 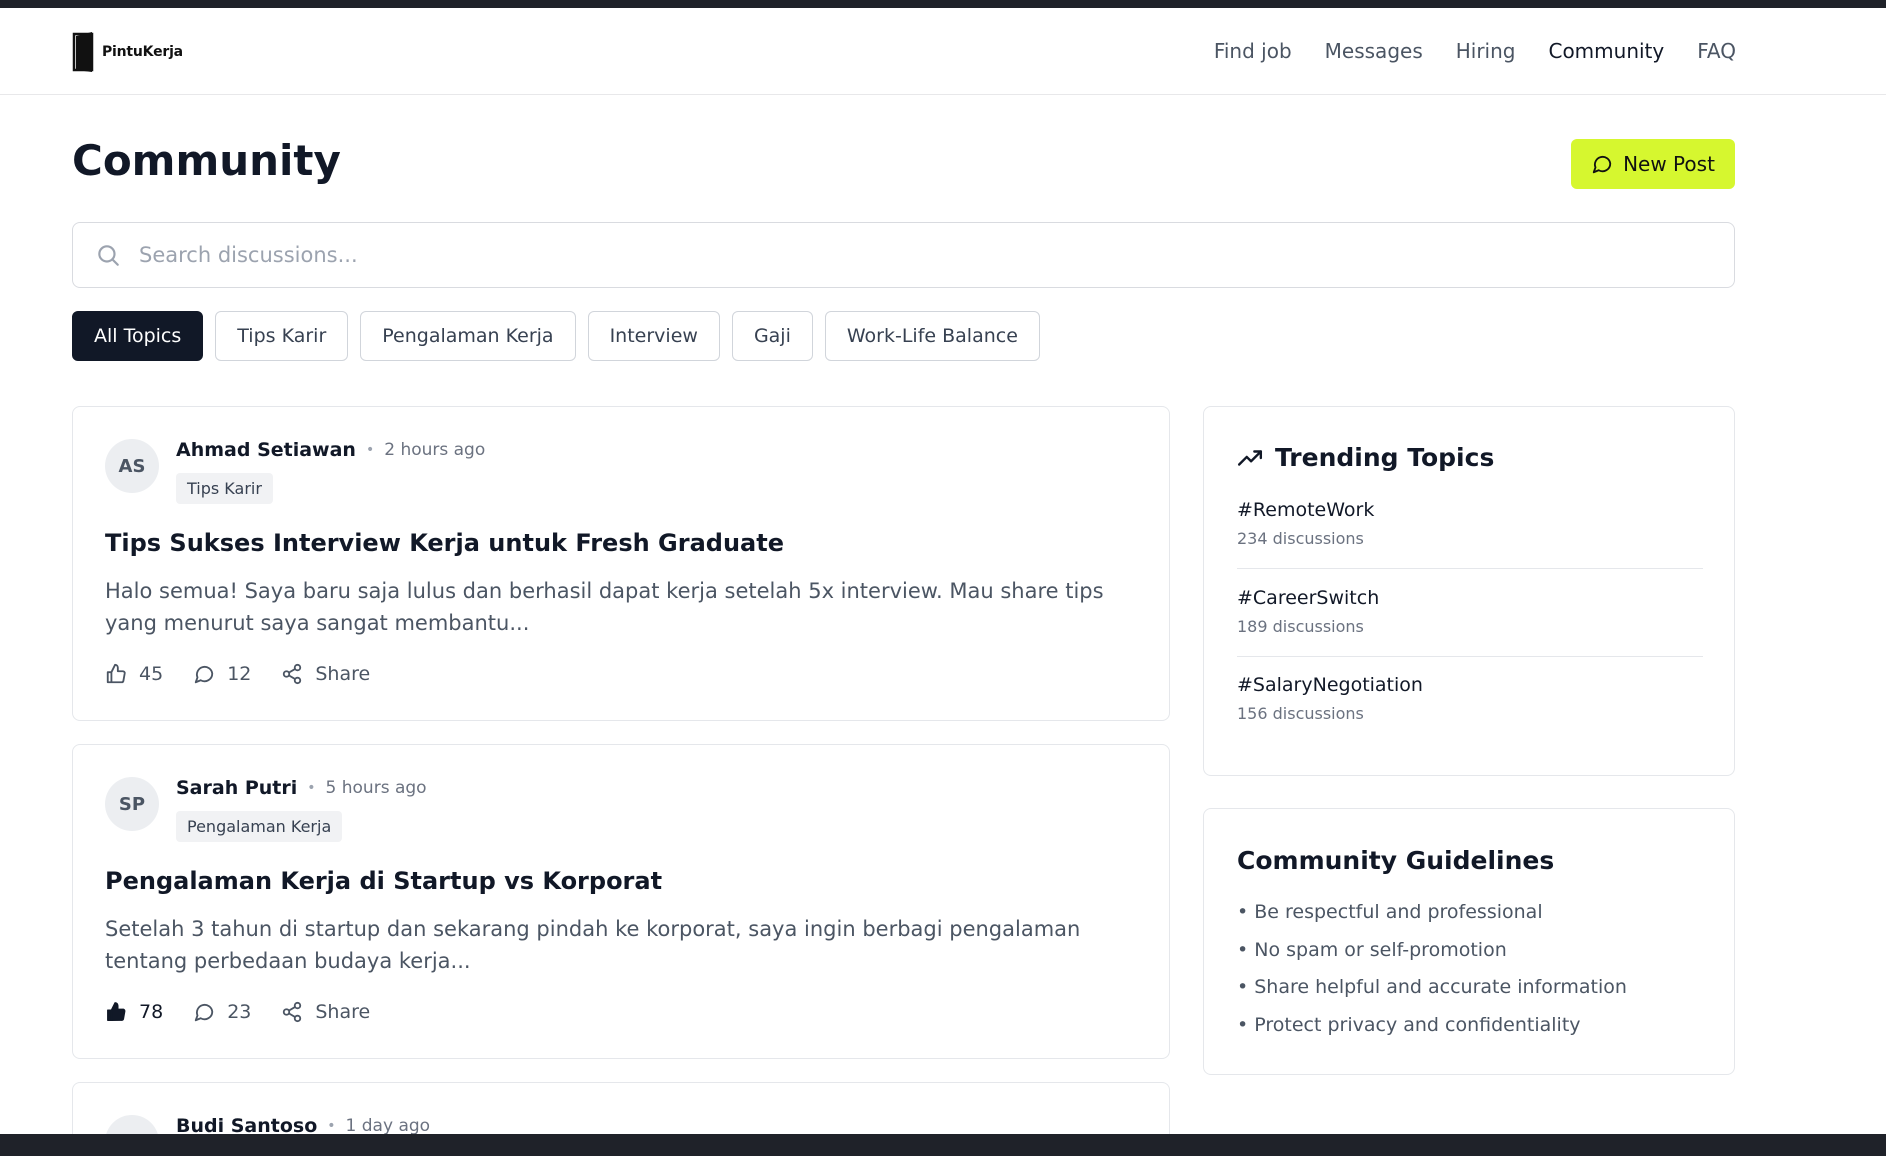 I want to click on guideline-item: • Share helpful and accurate information, so click(x=1432, y=987).